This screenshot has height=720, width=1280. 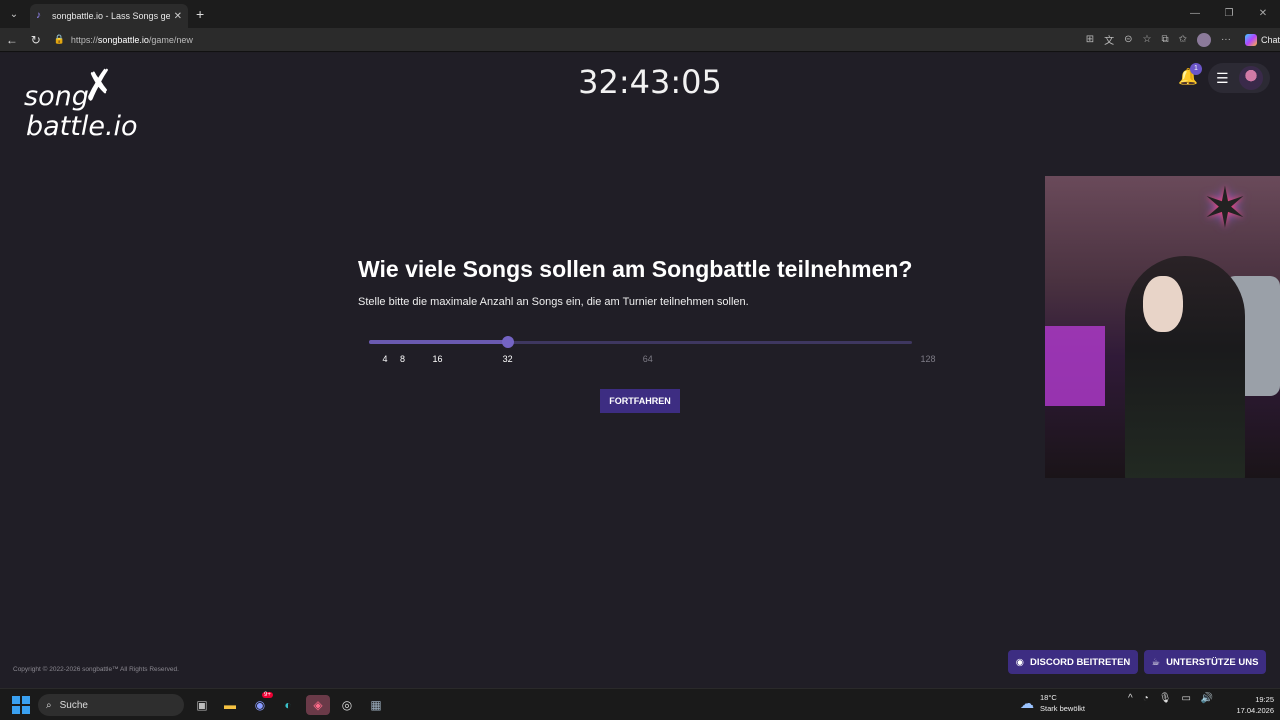 I want to click on weather-temp: 18°C, so click(x=1048, y=697).